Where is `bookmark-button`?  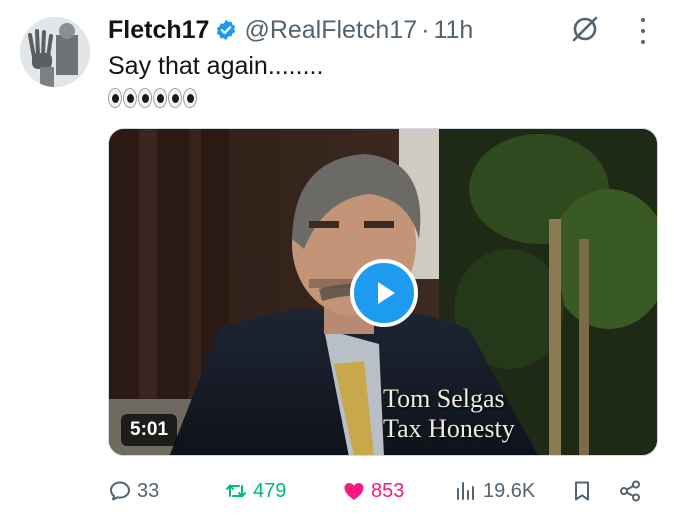 bookmark-button is located at coordinates (582, 491).